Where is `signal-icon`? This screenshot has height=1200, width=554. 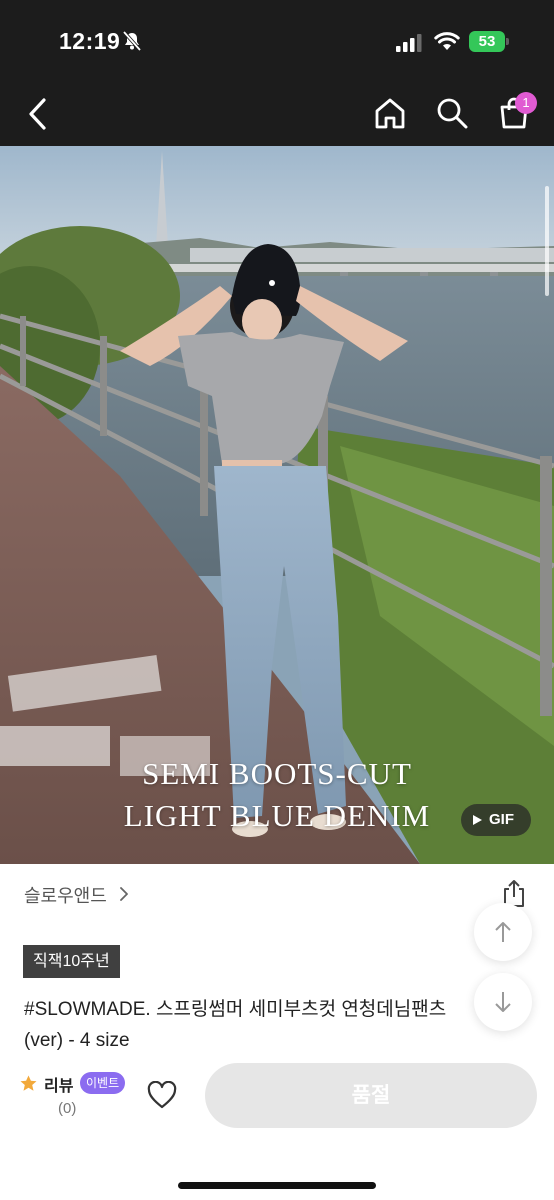
signal-icon is located at coordinates (409, 43).